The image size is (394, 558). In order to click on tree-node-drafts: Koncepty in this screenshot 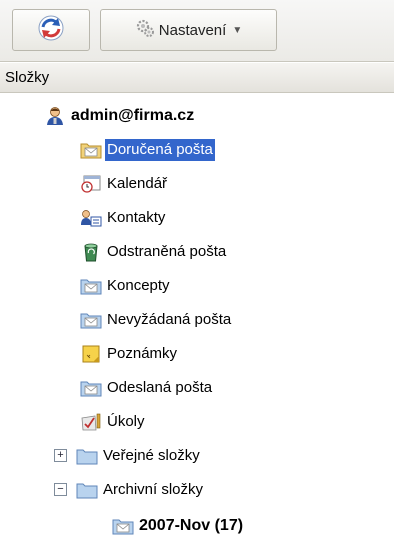, I will do `click(126, 286)`.